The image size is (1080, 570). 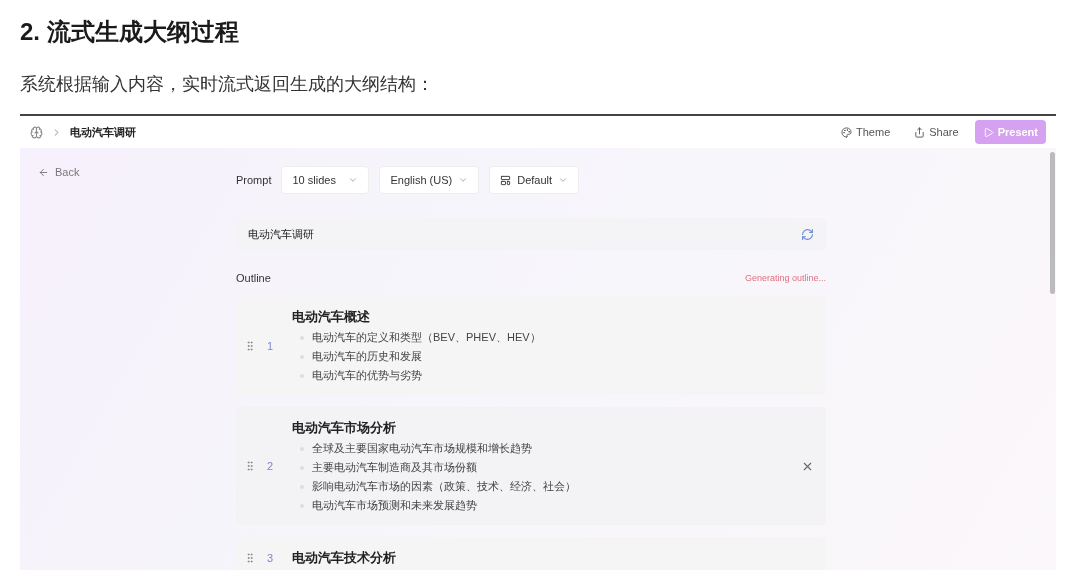 What do you see at coordinates (506, 180) in the screenshot?
I see `layout-icon` at bounding box center [506, 180].